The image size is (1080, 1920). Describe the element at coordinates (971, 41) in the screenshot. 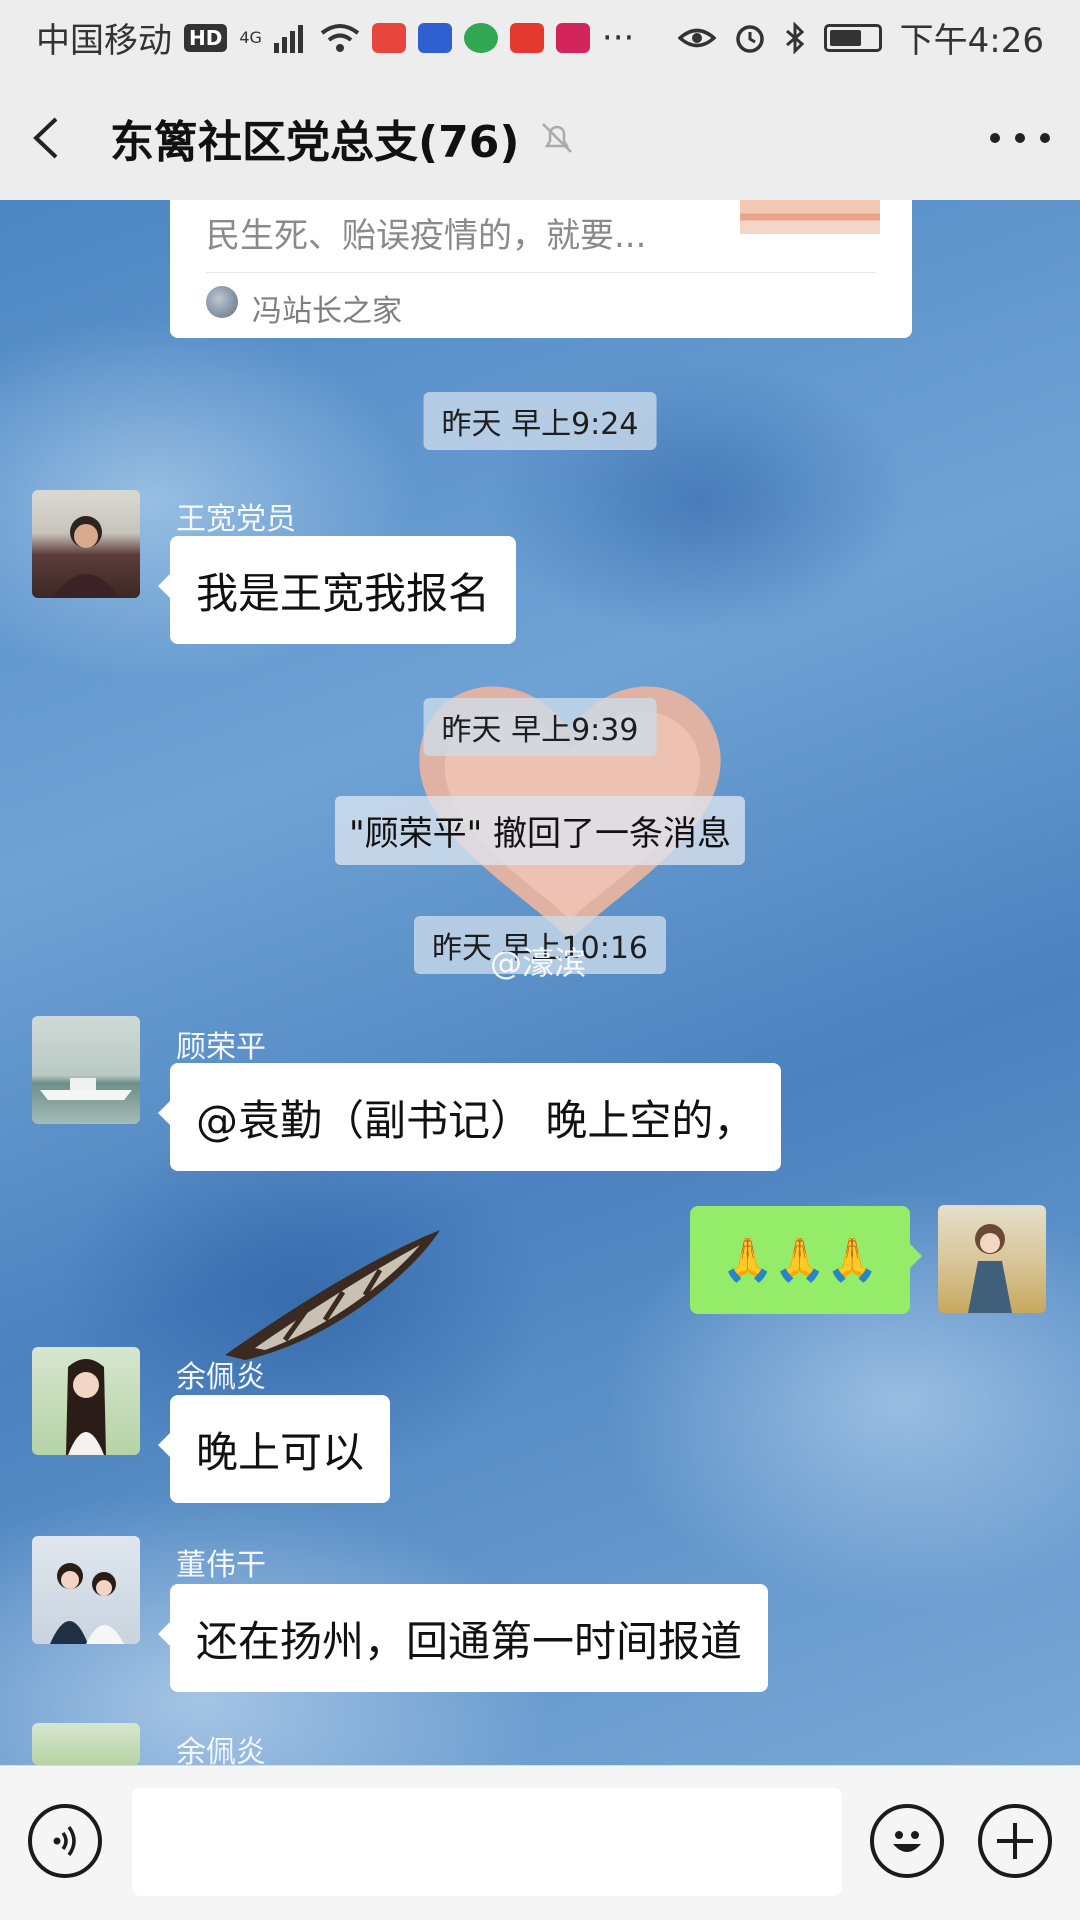

I see `status-time: 下午4:26` at that location.